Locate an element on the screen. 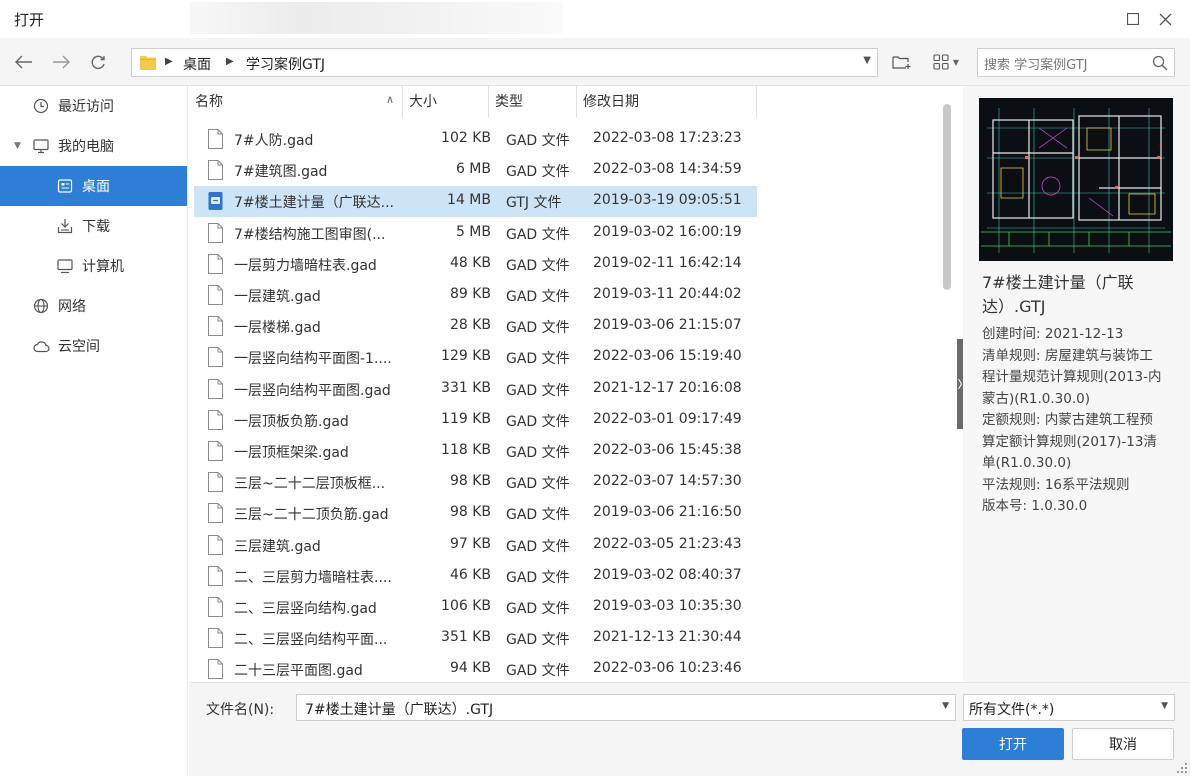  search-input: 搜索 学习案例GTJ is located at coordinates (1076, 62).